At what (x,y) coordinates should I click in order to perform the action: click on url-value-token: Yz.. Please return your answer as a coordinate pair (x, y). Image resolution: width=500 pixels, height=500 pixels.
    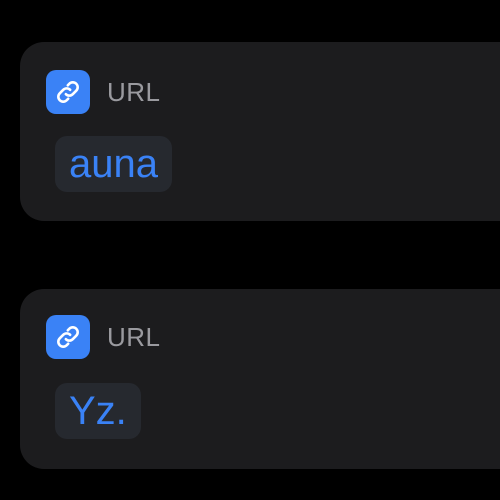
    Looking at the image, I should click on (98, 411).